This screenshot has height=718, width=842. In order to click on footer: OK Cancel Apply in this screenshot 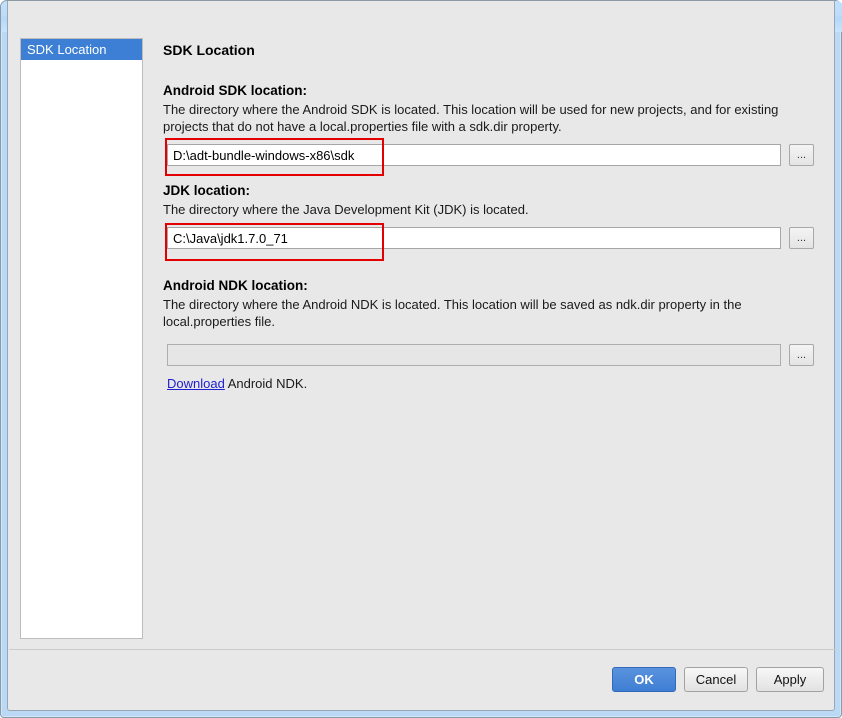, I will do `click(423, 678)`.